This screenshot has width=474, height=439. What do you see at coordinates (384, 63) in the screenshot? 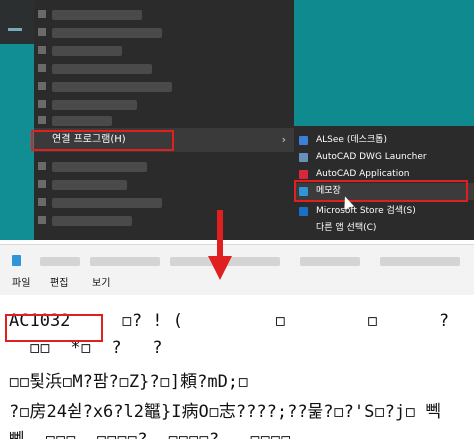
I see `desktop-background-right` at bounding box center [384, 63].